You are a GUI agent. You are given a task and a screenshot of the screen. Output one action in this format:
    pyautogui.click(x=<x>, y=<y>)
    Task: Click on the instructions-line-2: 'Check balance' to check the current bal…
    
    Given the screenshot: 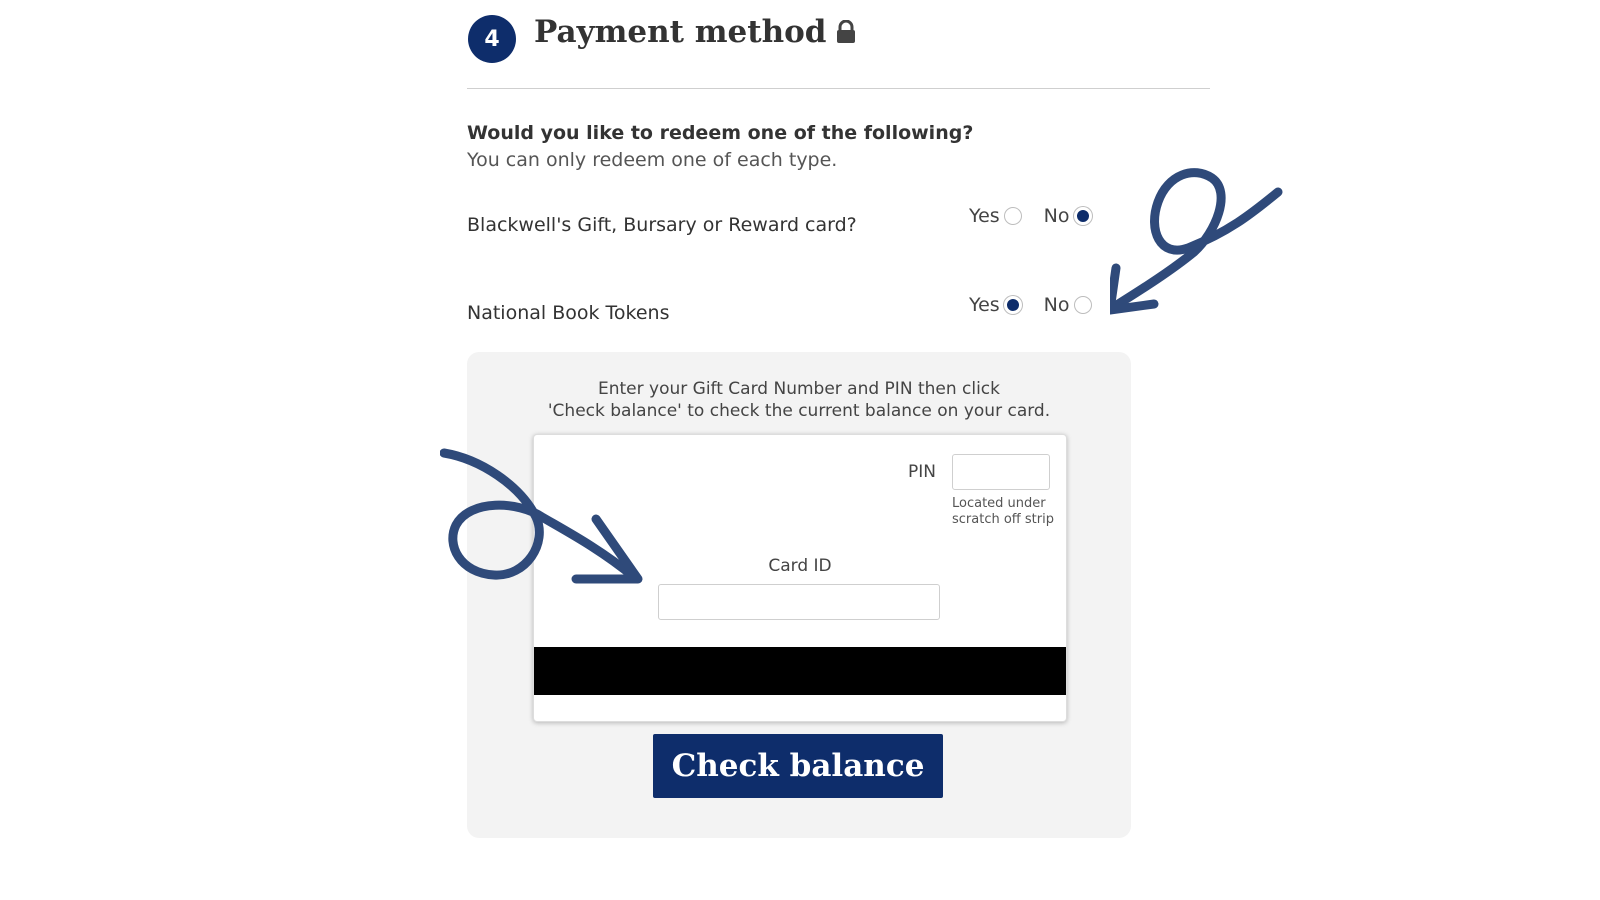 What is the action you would take?
    pyautogui.click(x=799, y=411)
    